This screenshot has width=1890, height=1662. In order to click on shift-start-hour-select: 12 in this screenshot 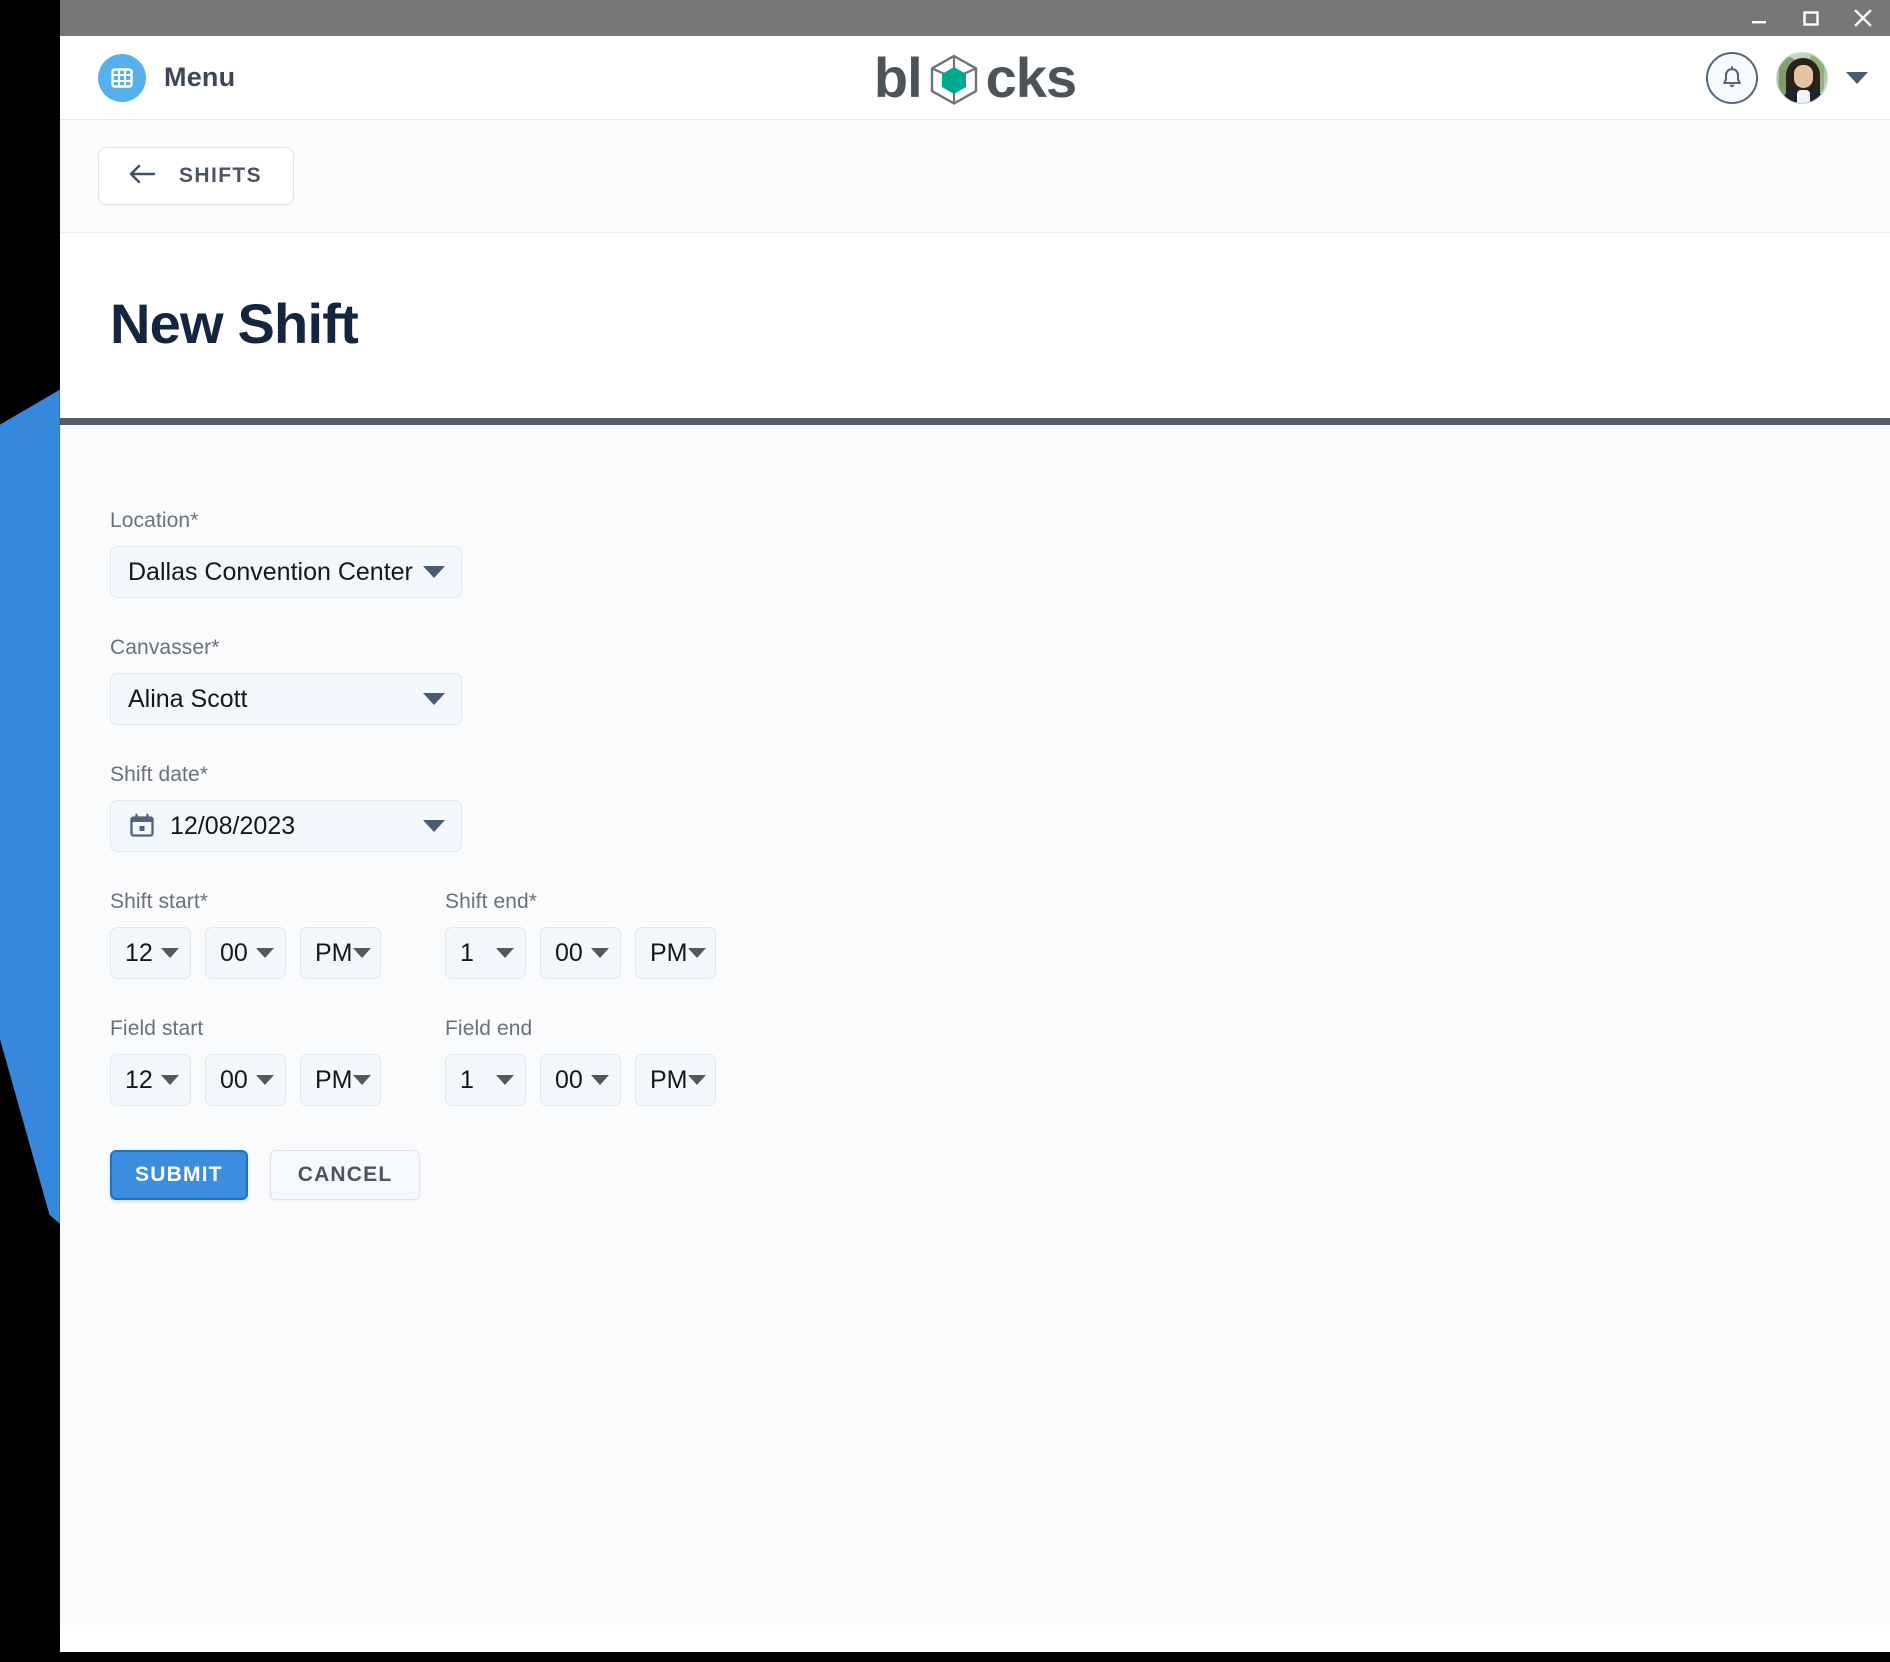, I will do `click(150, 953)`.